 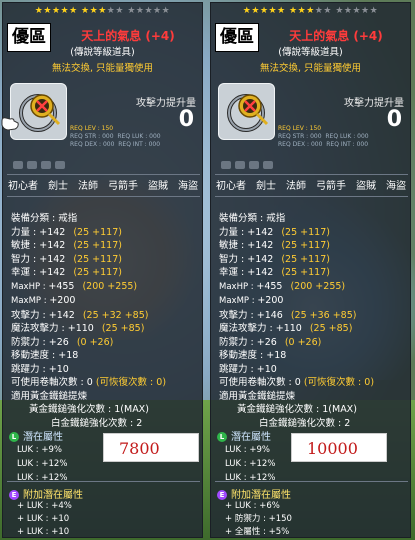 I want to click on equip-category: 裝備分類 : 戒指, so click(x=44, y=218).